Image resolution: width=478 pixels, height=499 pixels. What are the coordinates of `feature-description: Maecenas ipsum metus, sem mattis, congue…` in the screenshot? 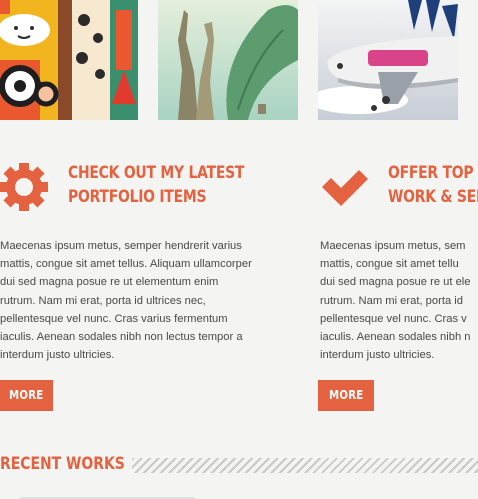 It's located at (395, 300).